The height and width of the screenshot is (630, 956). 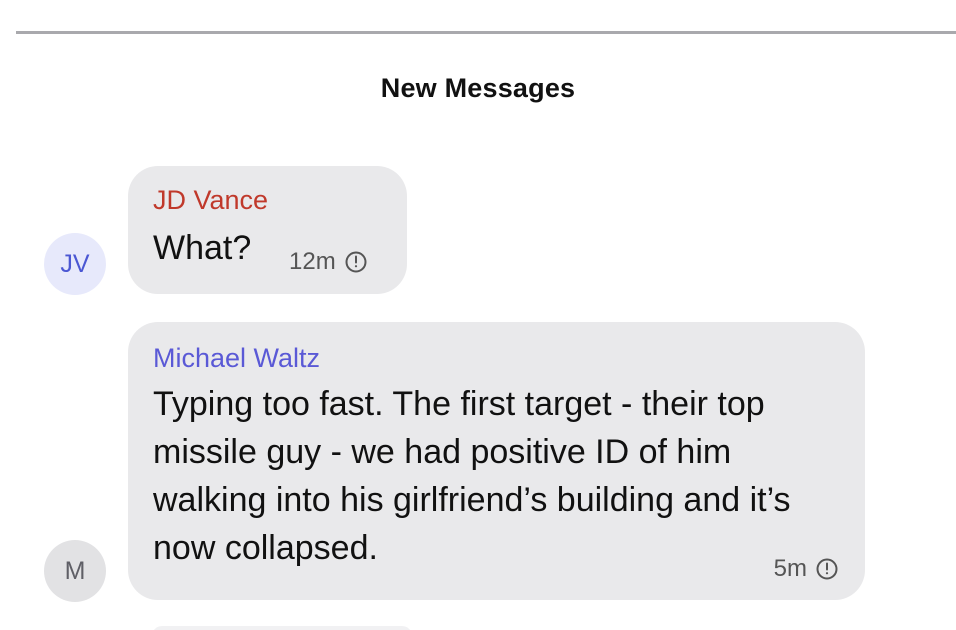 What do you see at coordinates (790, 568) in the screenshot?
I see `message-time: 5m` at bounding box center [790, 568].